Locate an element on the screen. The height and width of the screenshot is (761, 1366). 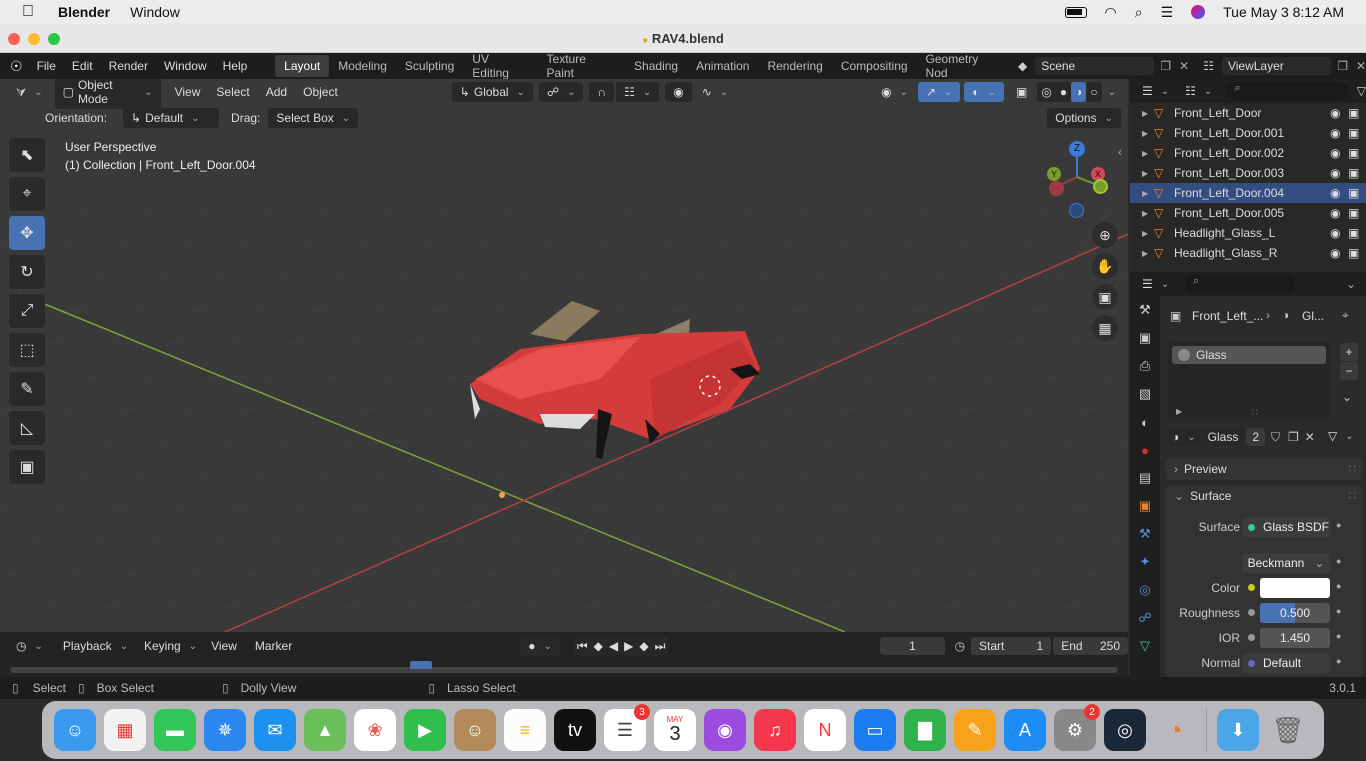
start-frame-field: Start 1 is located at coordinates (1011, 646).